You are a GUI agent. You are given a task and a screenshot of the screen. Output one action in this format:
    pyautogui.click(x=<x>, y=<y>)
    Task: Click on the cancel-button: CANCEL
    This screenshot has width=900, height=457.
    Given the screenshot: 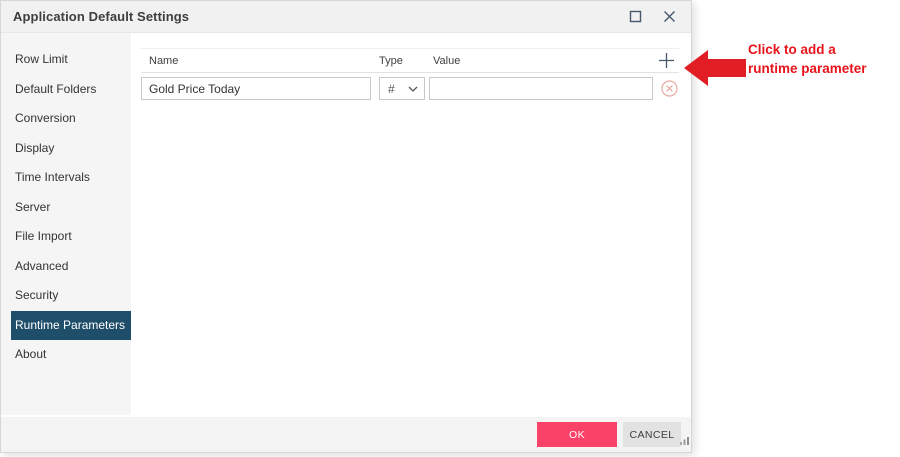 What is the action you would take?
    pyautogui.click(x=652, y=434)
    